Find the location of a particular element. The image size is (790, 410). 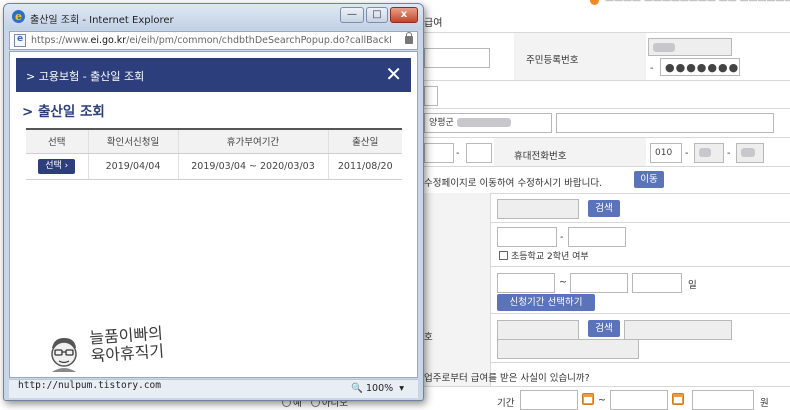

address-blur is located at coordinates (483, 122).